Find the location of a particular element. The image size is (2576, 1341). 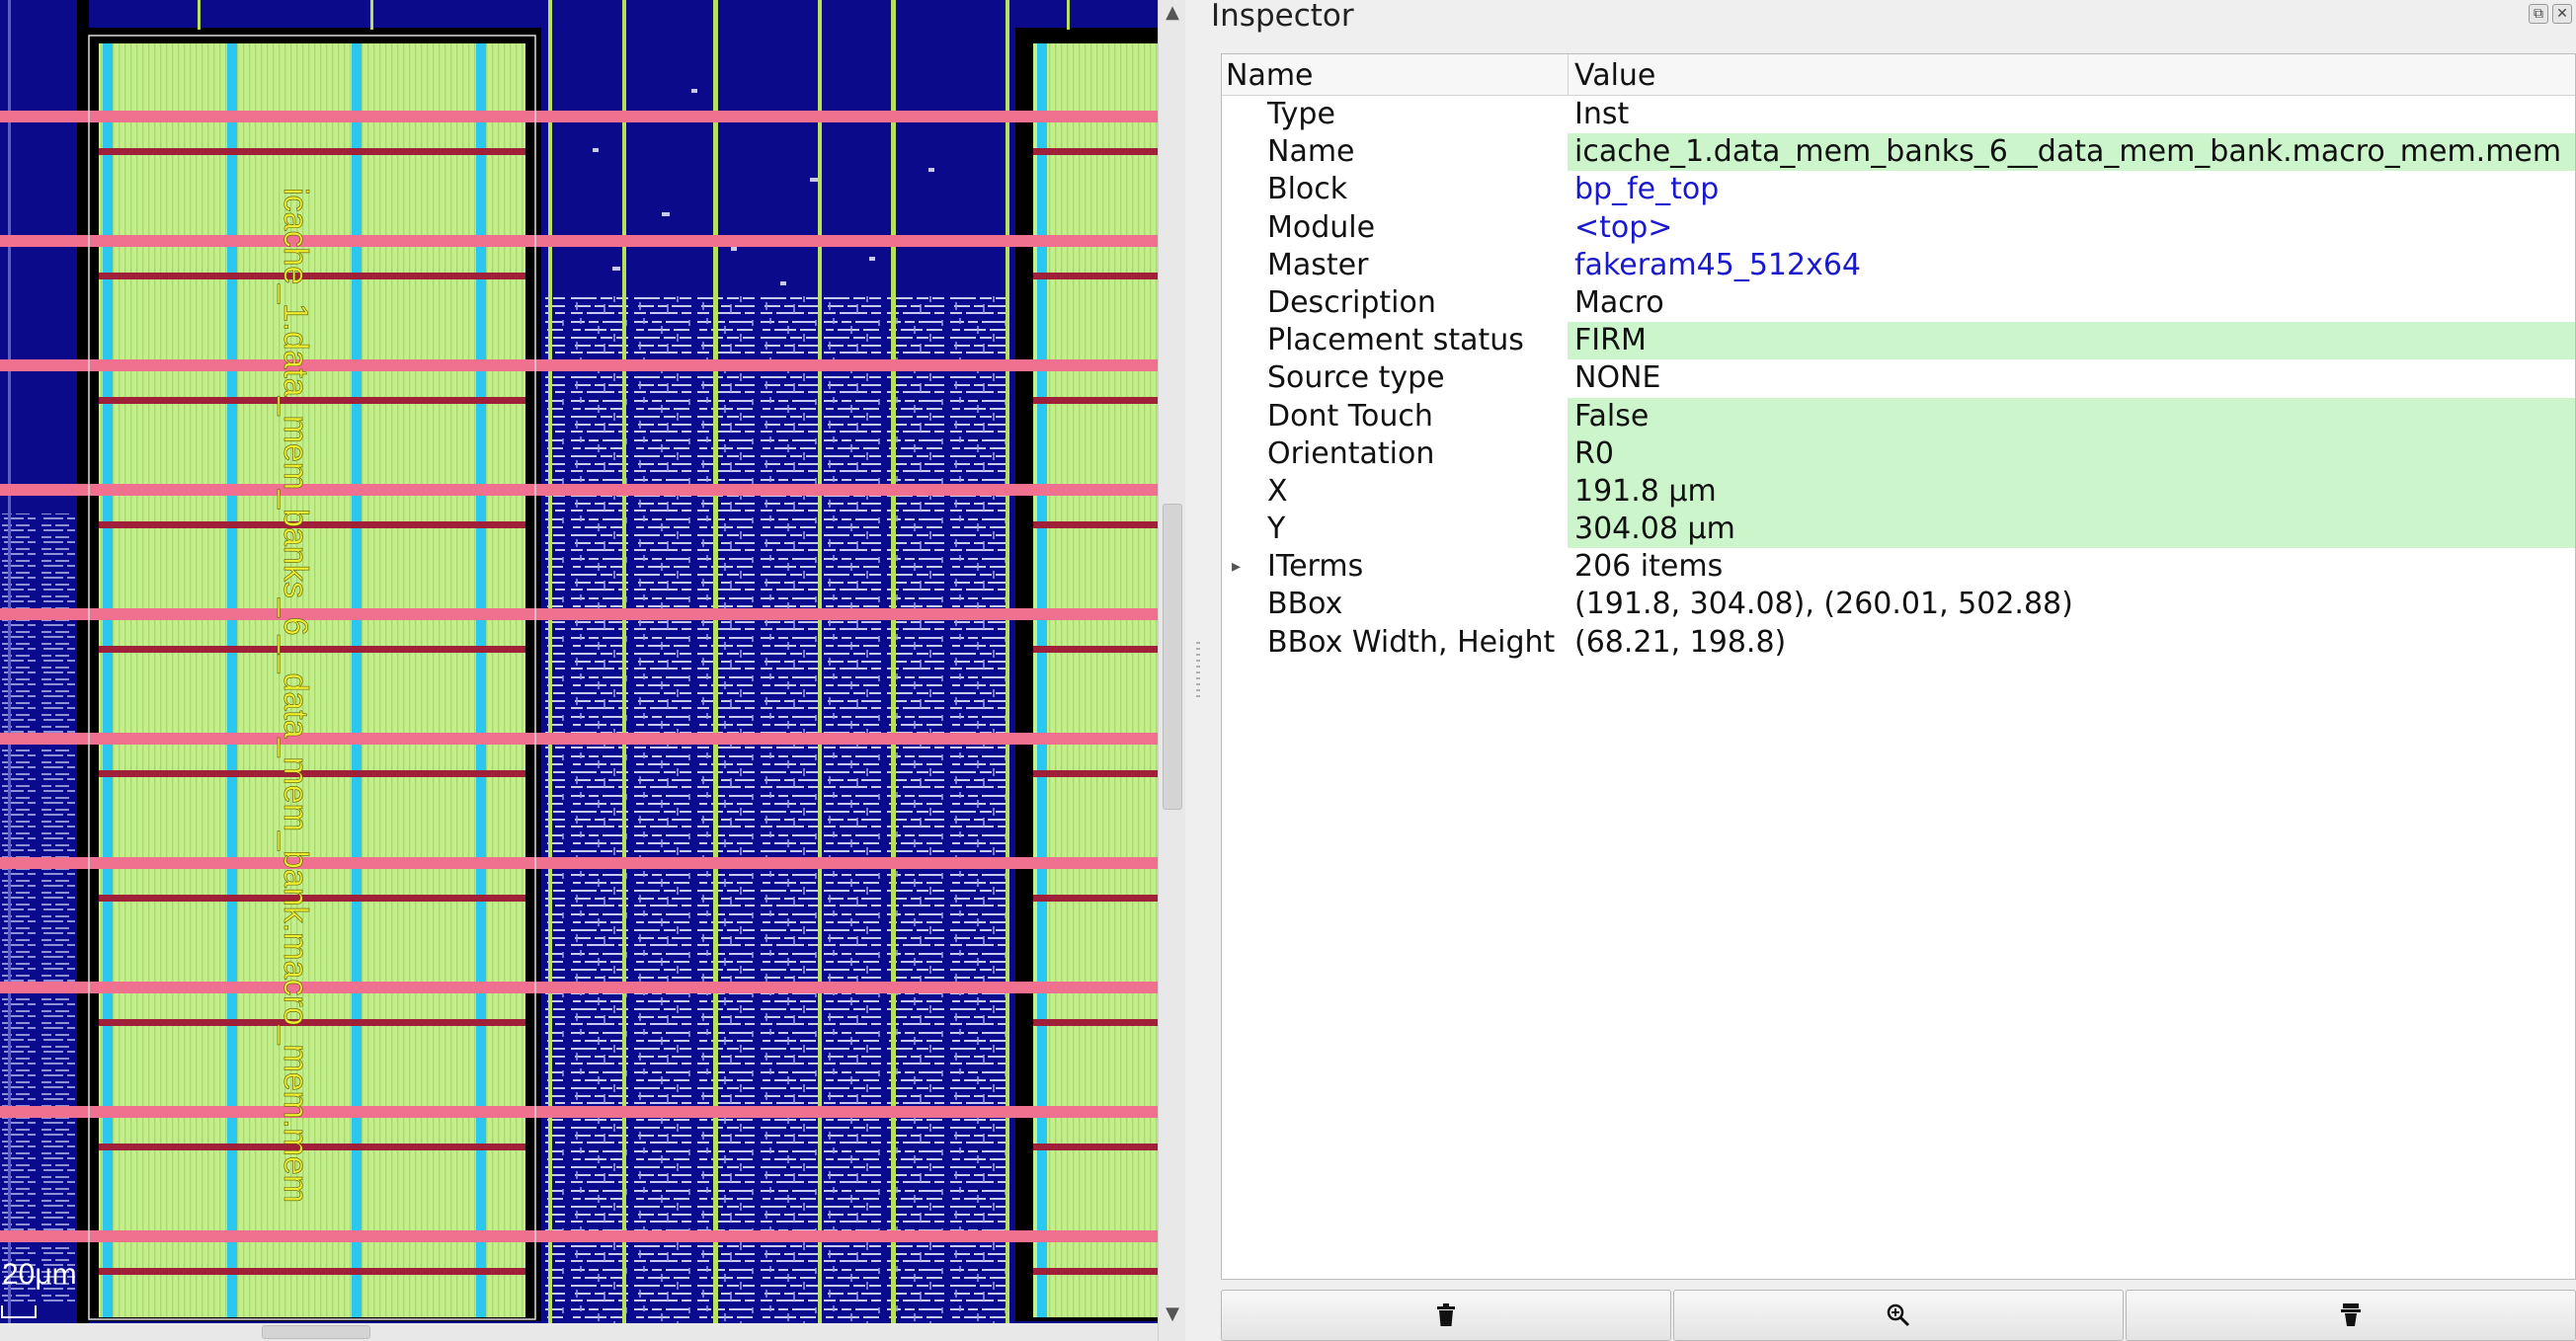

scale-label: 20μm is located at coordinates (39, 1274).